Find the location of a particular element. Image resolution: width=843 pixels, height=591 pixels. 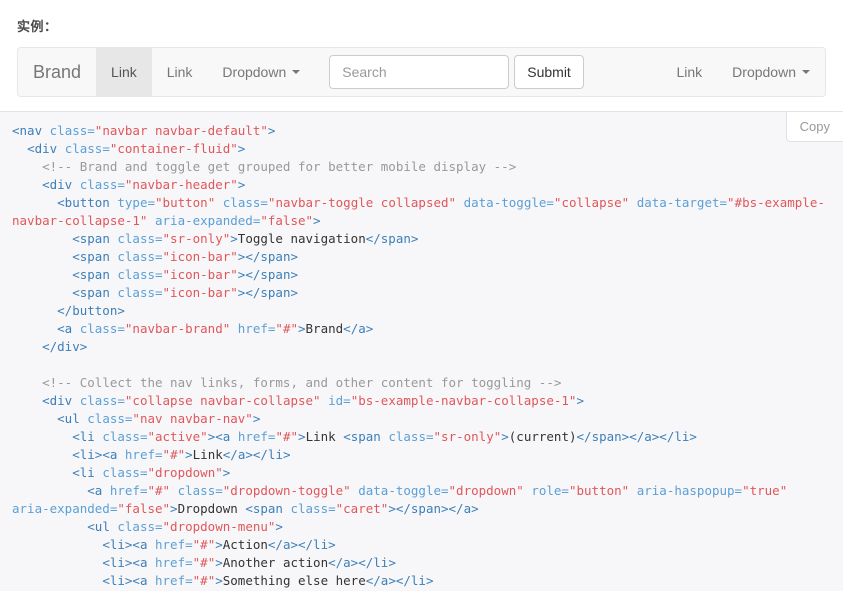

navbar-left-links: Link Link Dropdown is located at coordinates (205, 72).